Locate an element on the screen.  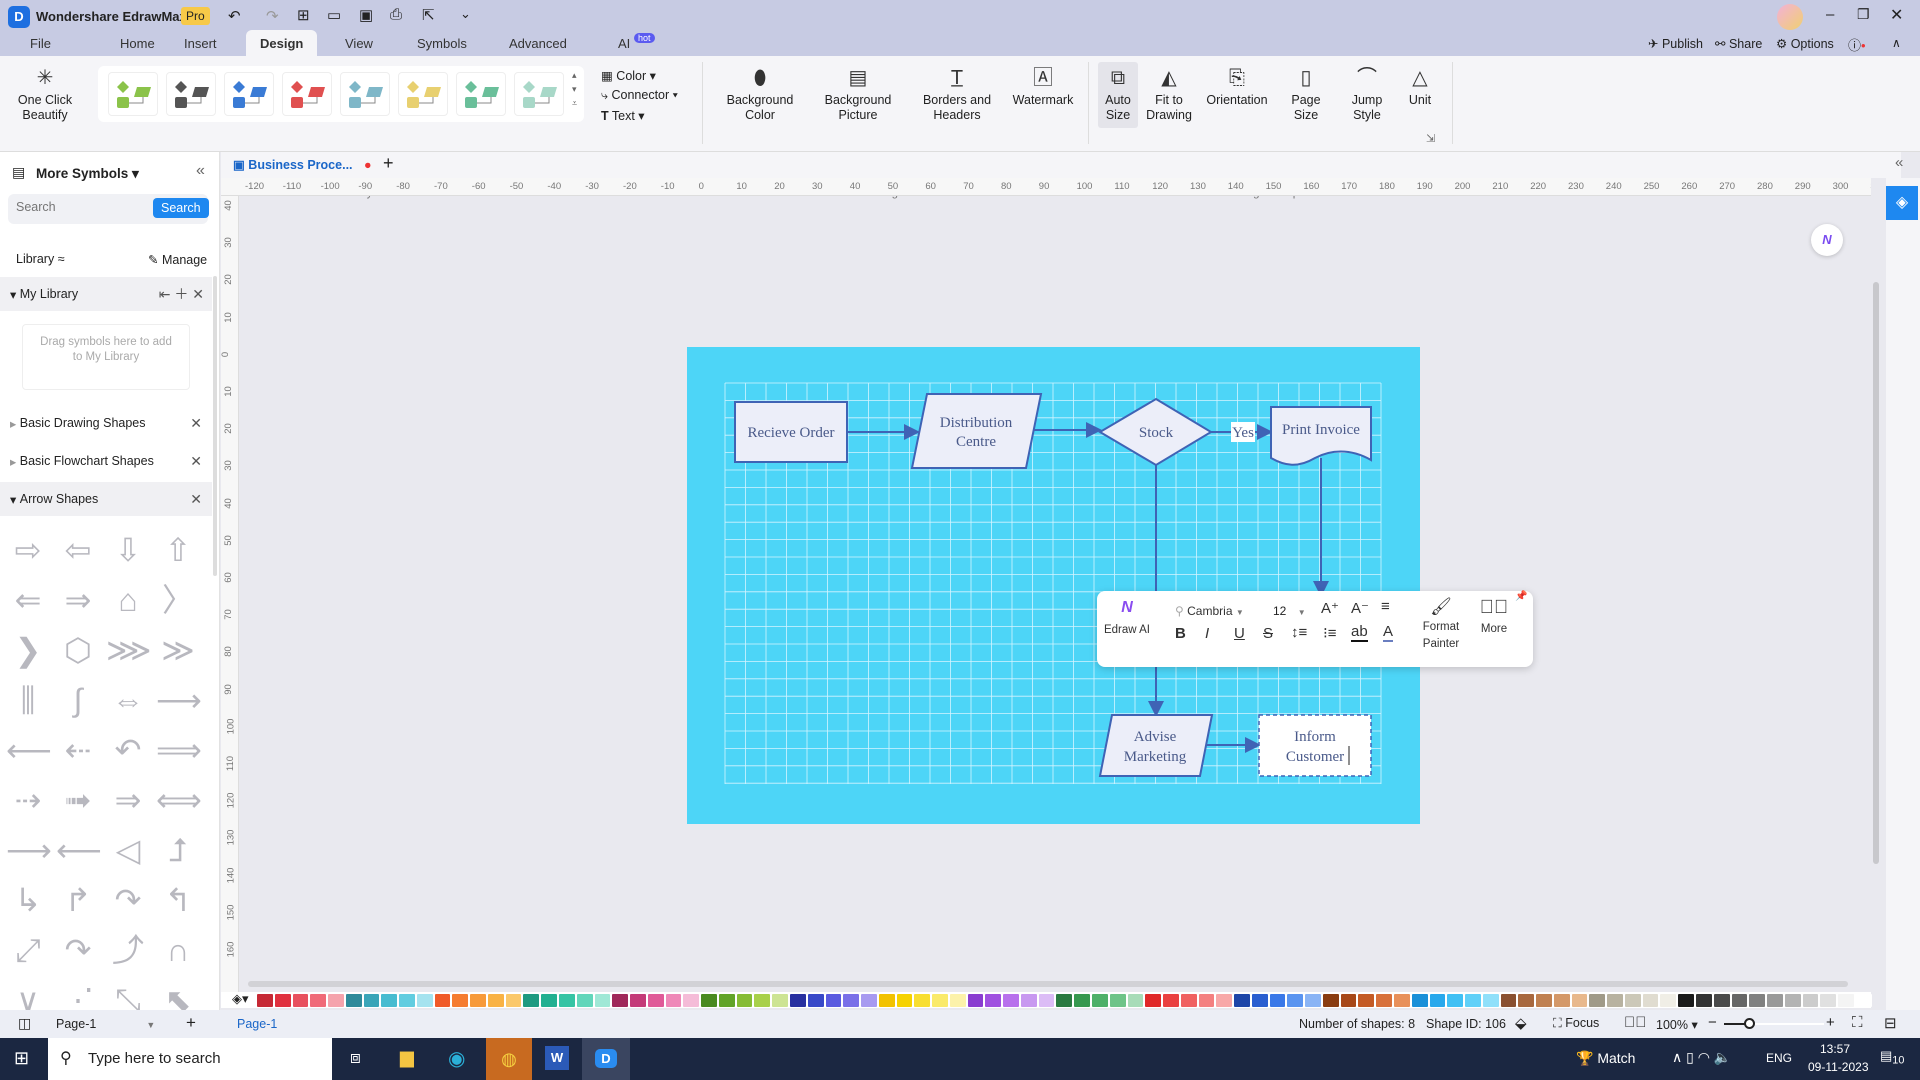
arrow-shape-left-right-open-icon: ⟺ is located at coordinates (179, 800).